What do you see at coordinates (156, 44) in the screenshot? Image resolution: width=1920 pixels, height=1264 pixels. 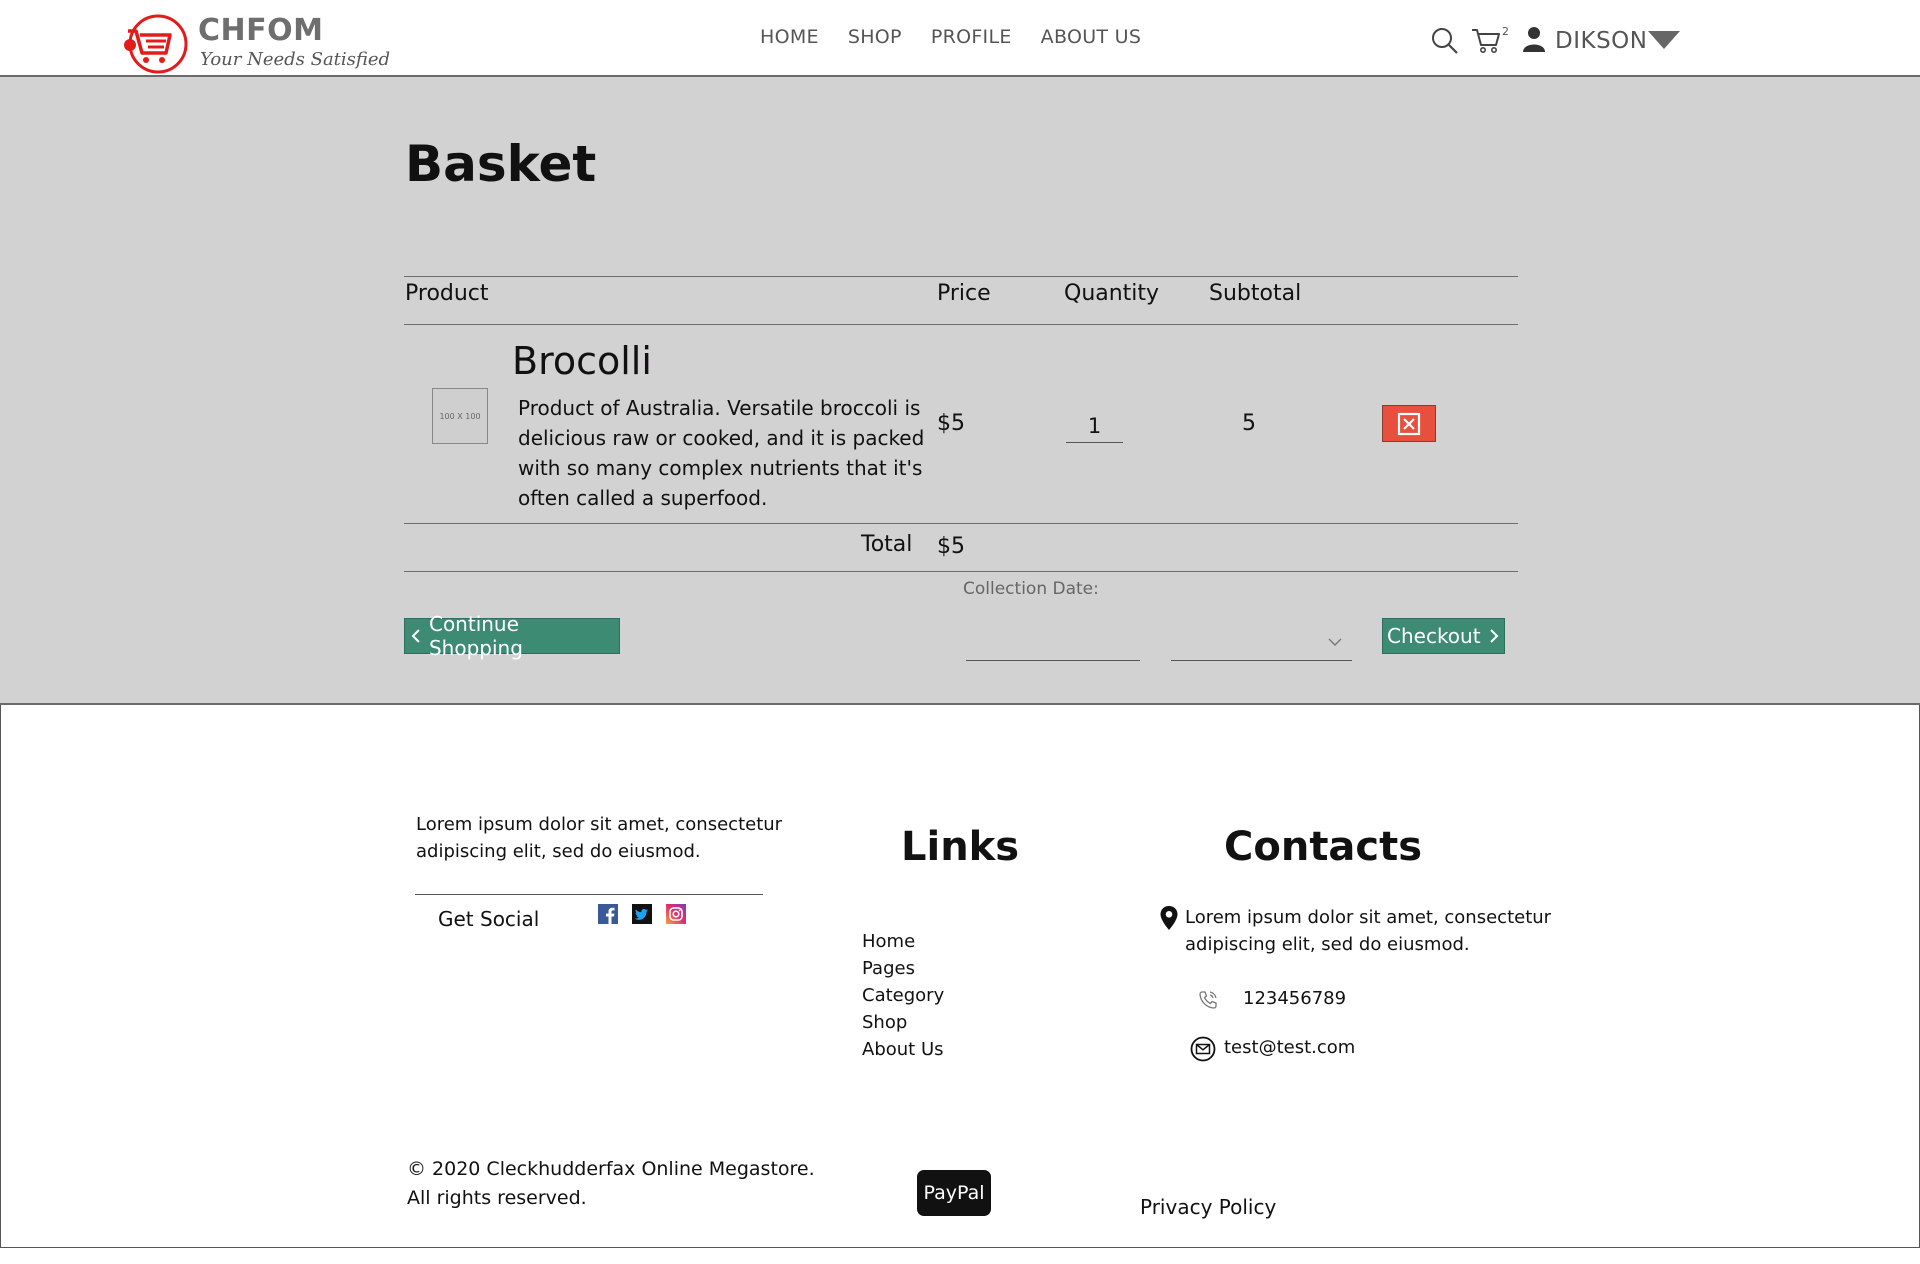 I see `cart-logo-icon` at bounding box center [156, 44].